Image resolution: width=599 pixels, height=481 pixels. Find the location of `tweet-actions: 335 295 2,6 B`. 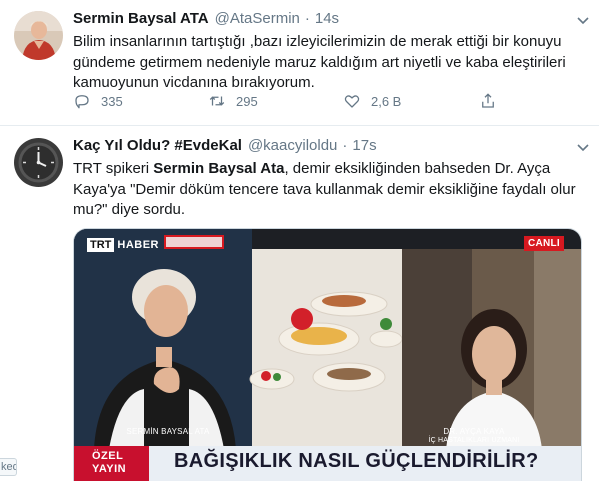

tweet-actions: 335 295 2,6 B is located at coordinates (293, 102).